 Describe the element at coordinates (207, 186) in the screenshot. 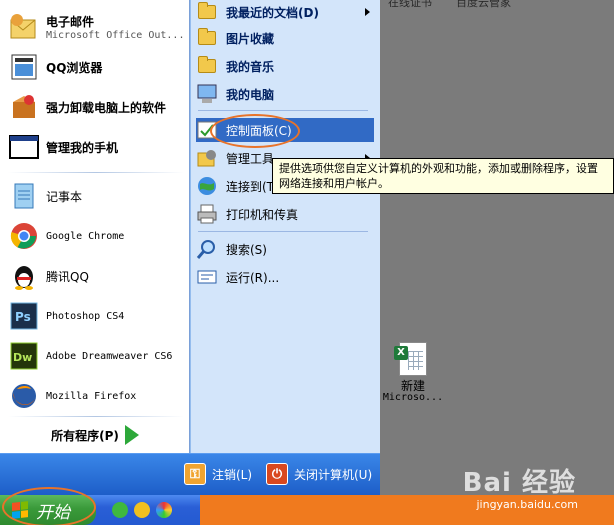

I see `connect-to-icon` at that location.